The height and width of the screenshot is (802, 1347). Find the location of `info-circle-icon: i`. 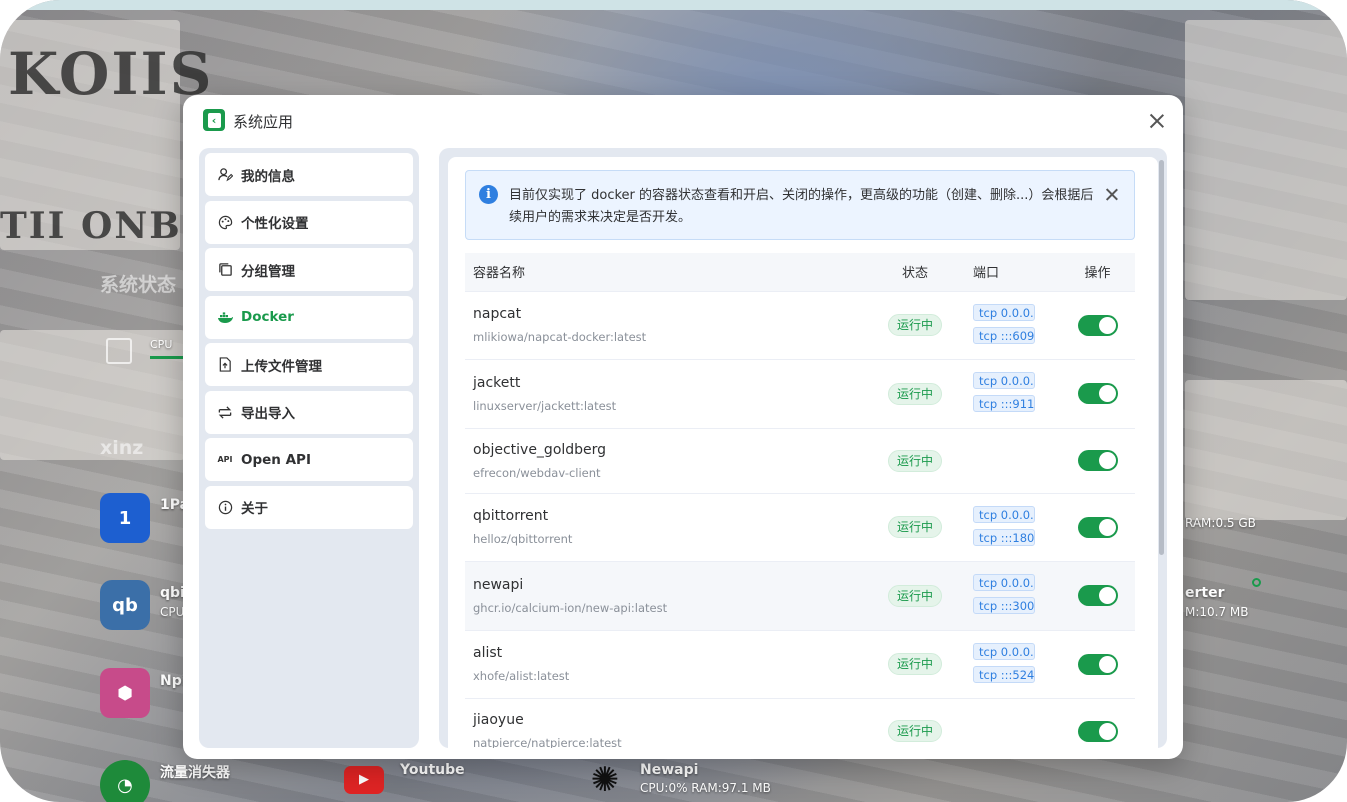

info-circle-icon: i is located at coordinates (488, 194).